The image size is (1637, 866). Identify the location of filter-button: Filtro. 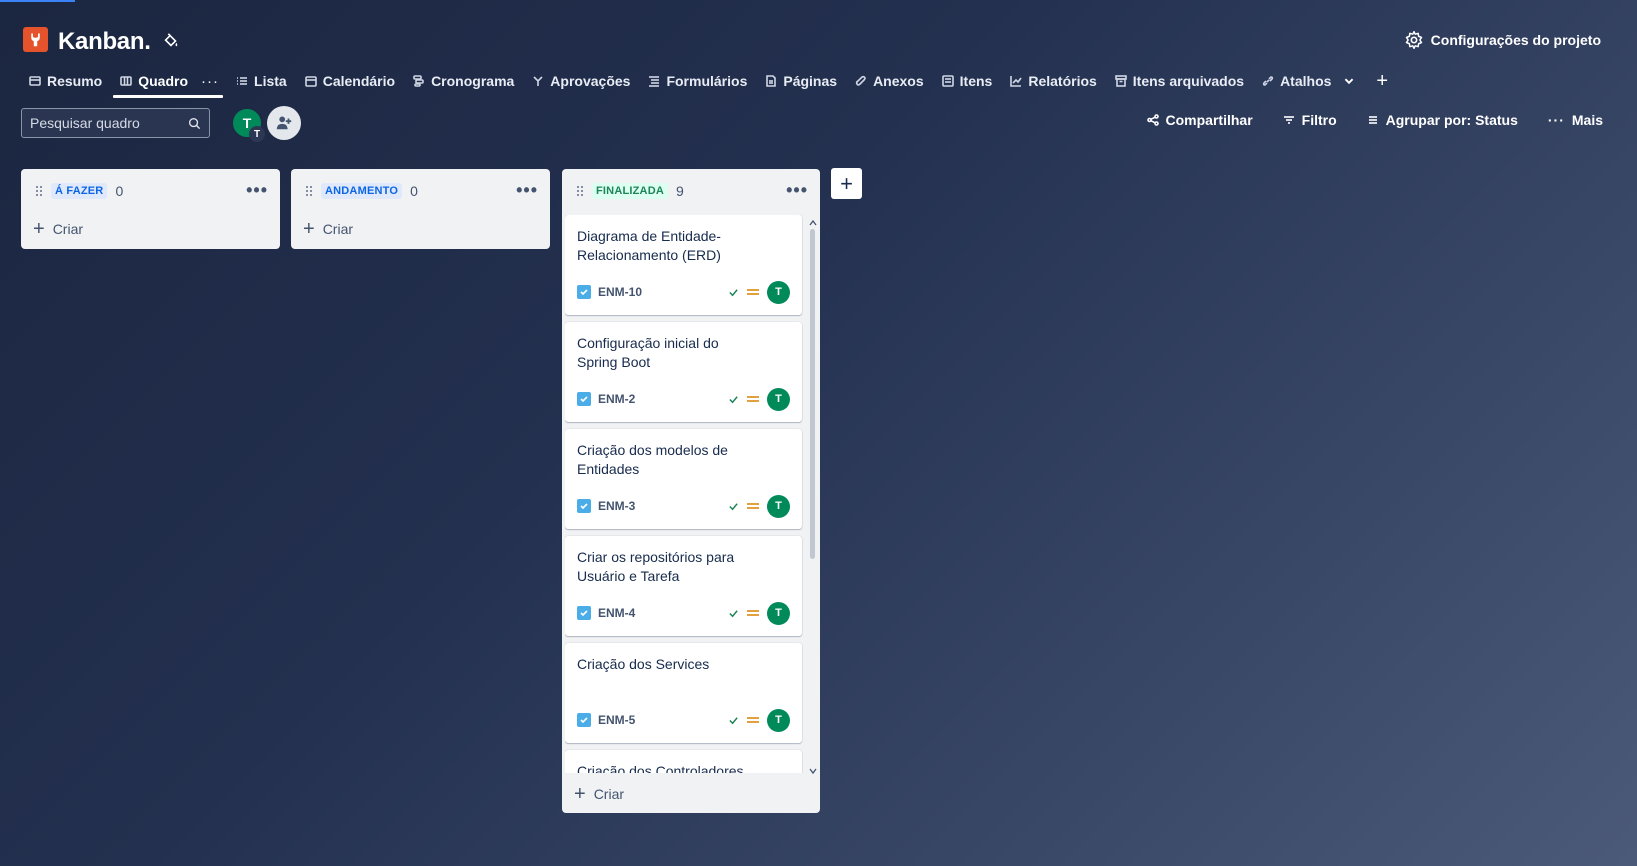
(1310, 120).